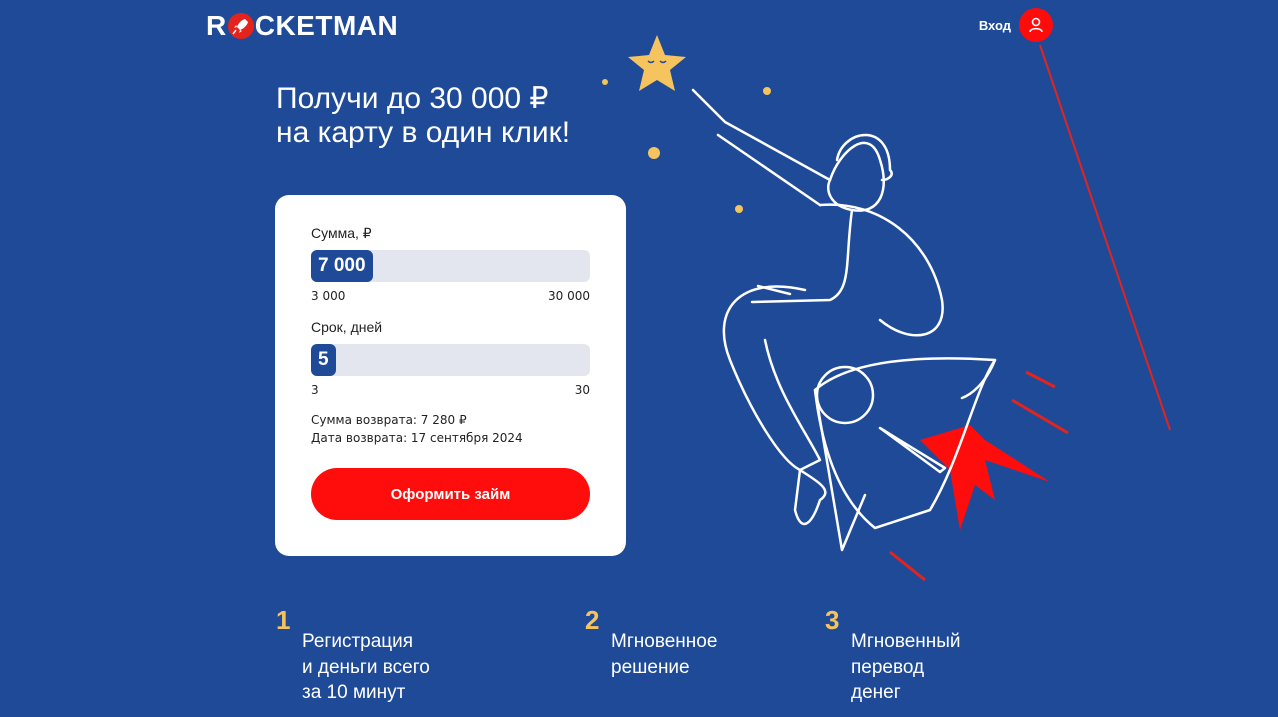  What do you see at coordinates (450, 296) in the screenshot?
I see `amount-range: 3 000 30 000` at bounding box center [450, 296].